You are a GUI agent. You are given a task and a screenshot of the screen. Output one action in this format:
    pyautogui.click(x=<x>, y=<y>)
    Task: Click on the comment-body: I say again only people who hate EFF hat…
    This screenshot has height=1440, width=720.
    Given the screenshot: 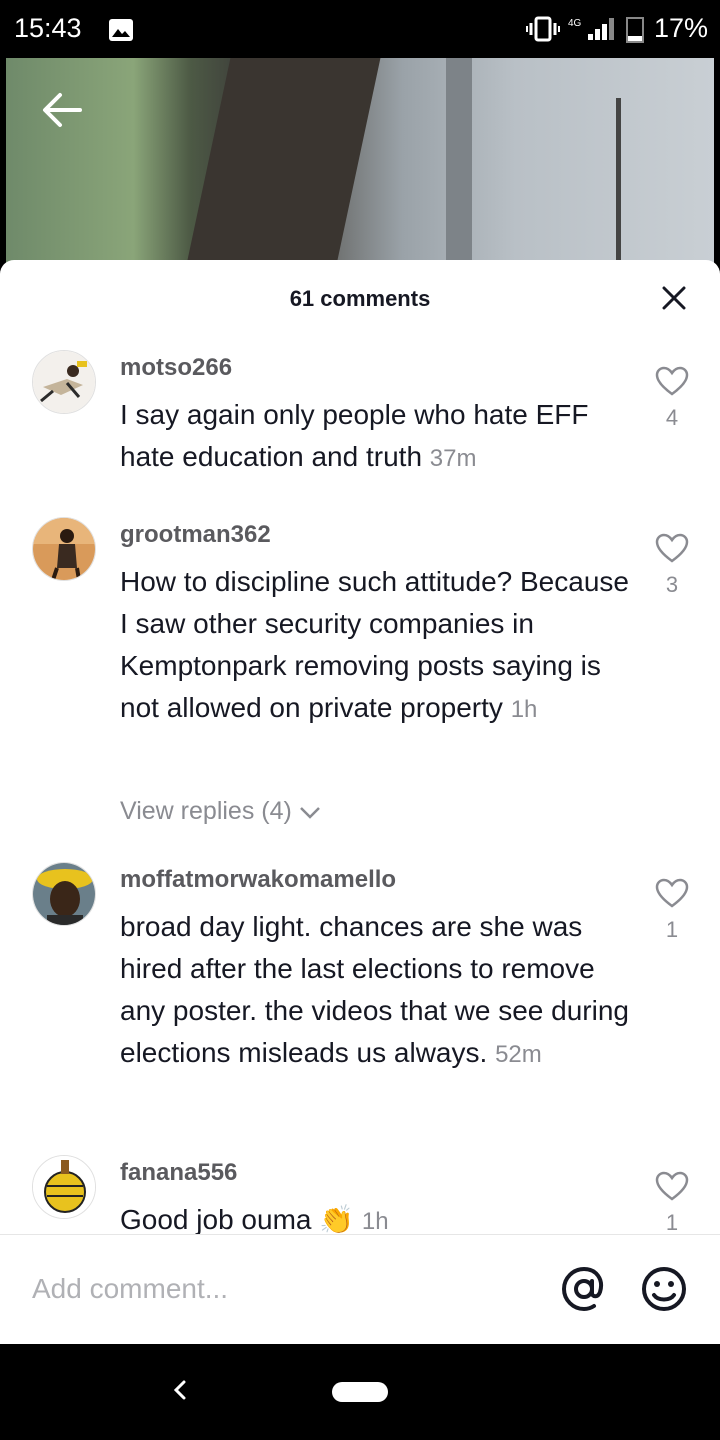 What is the action you would take?
    pyautogui.click(x=354, y=435)
    